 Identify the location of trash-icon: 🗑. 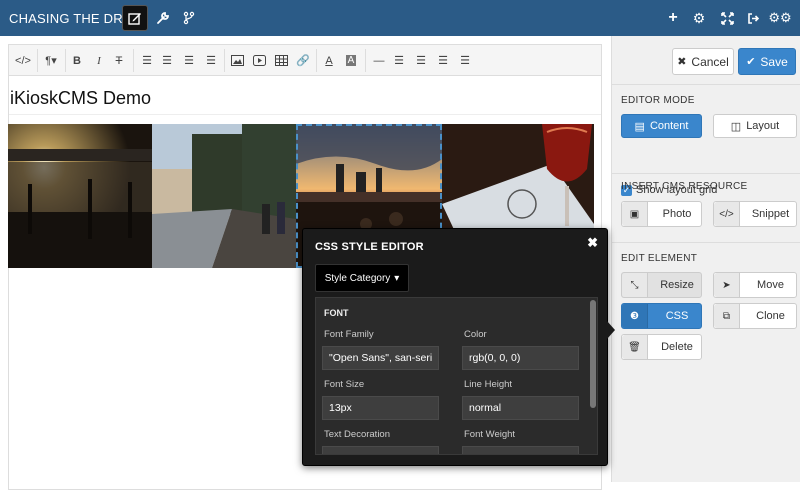
(635, 347).